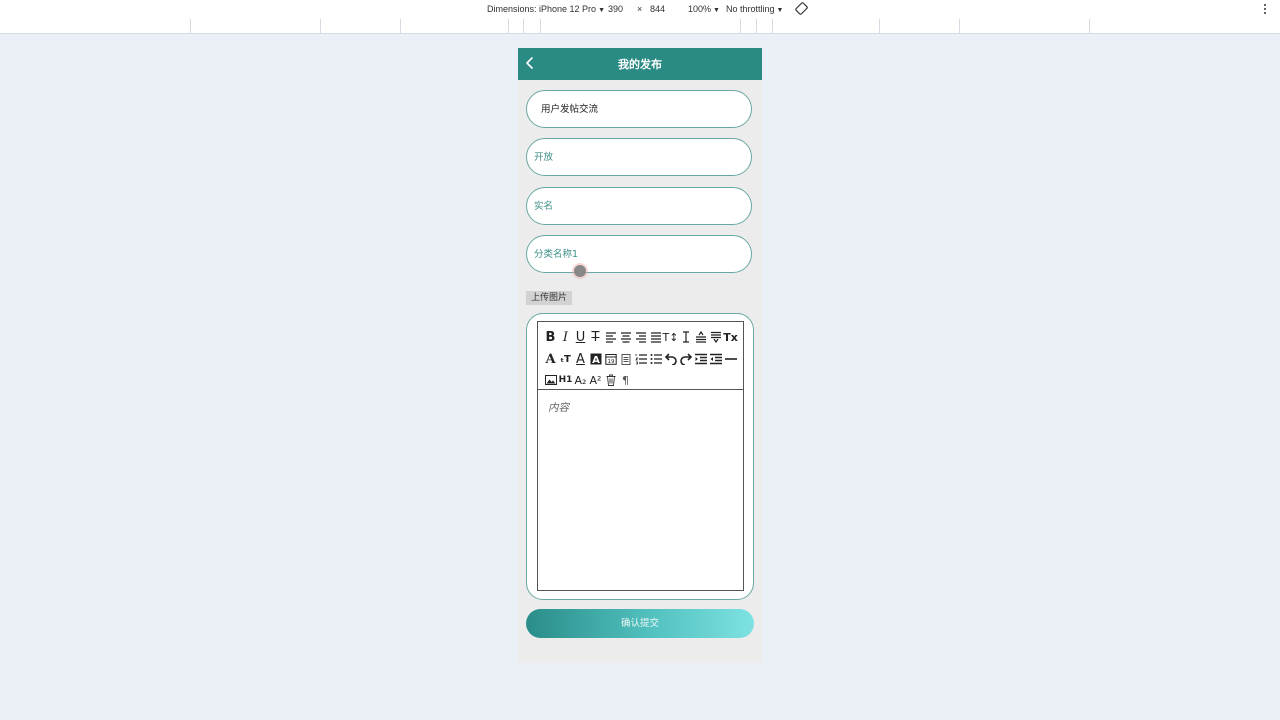 Image resolution: width=1280 pixels, height=720 pixels. What do you see at coordinates (655, 359) in the screenshot?
I see `unordered-list-icon` at bounding box center [655, 359].